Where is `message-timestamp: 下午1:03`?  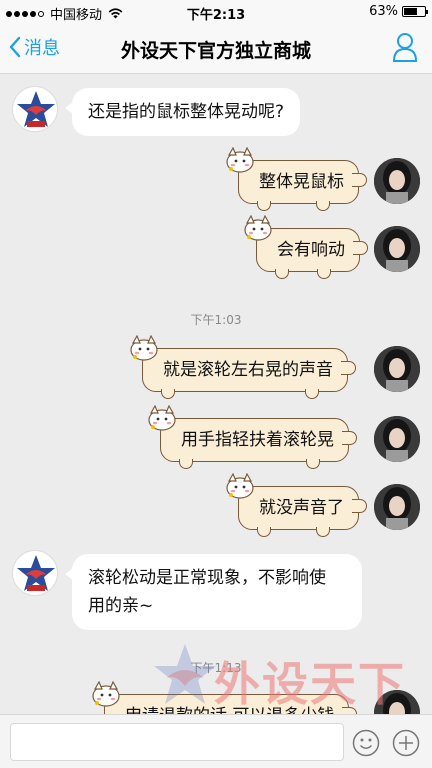
message-timestamp: 下午1:03 is located at coordinates (216, 320).